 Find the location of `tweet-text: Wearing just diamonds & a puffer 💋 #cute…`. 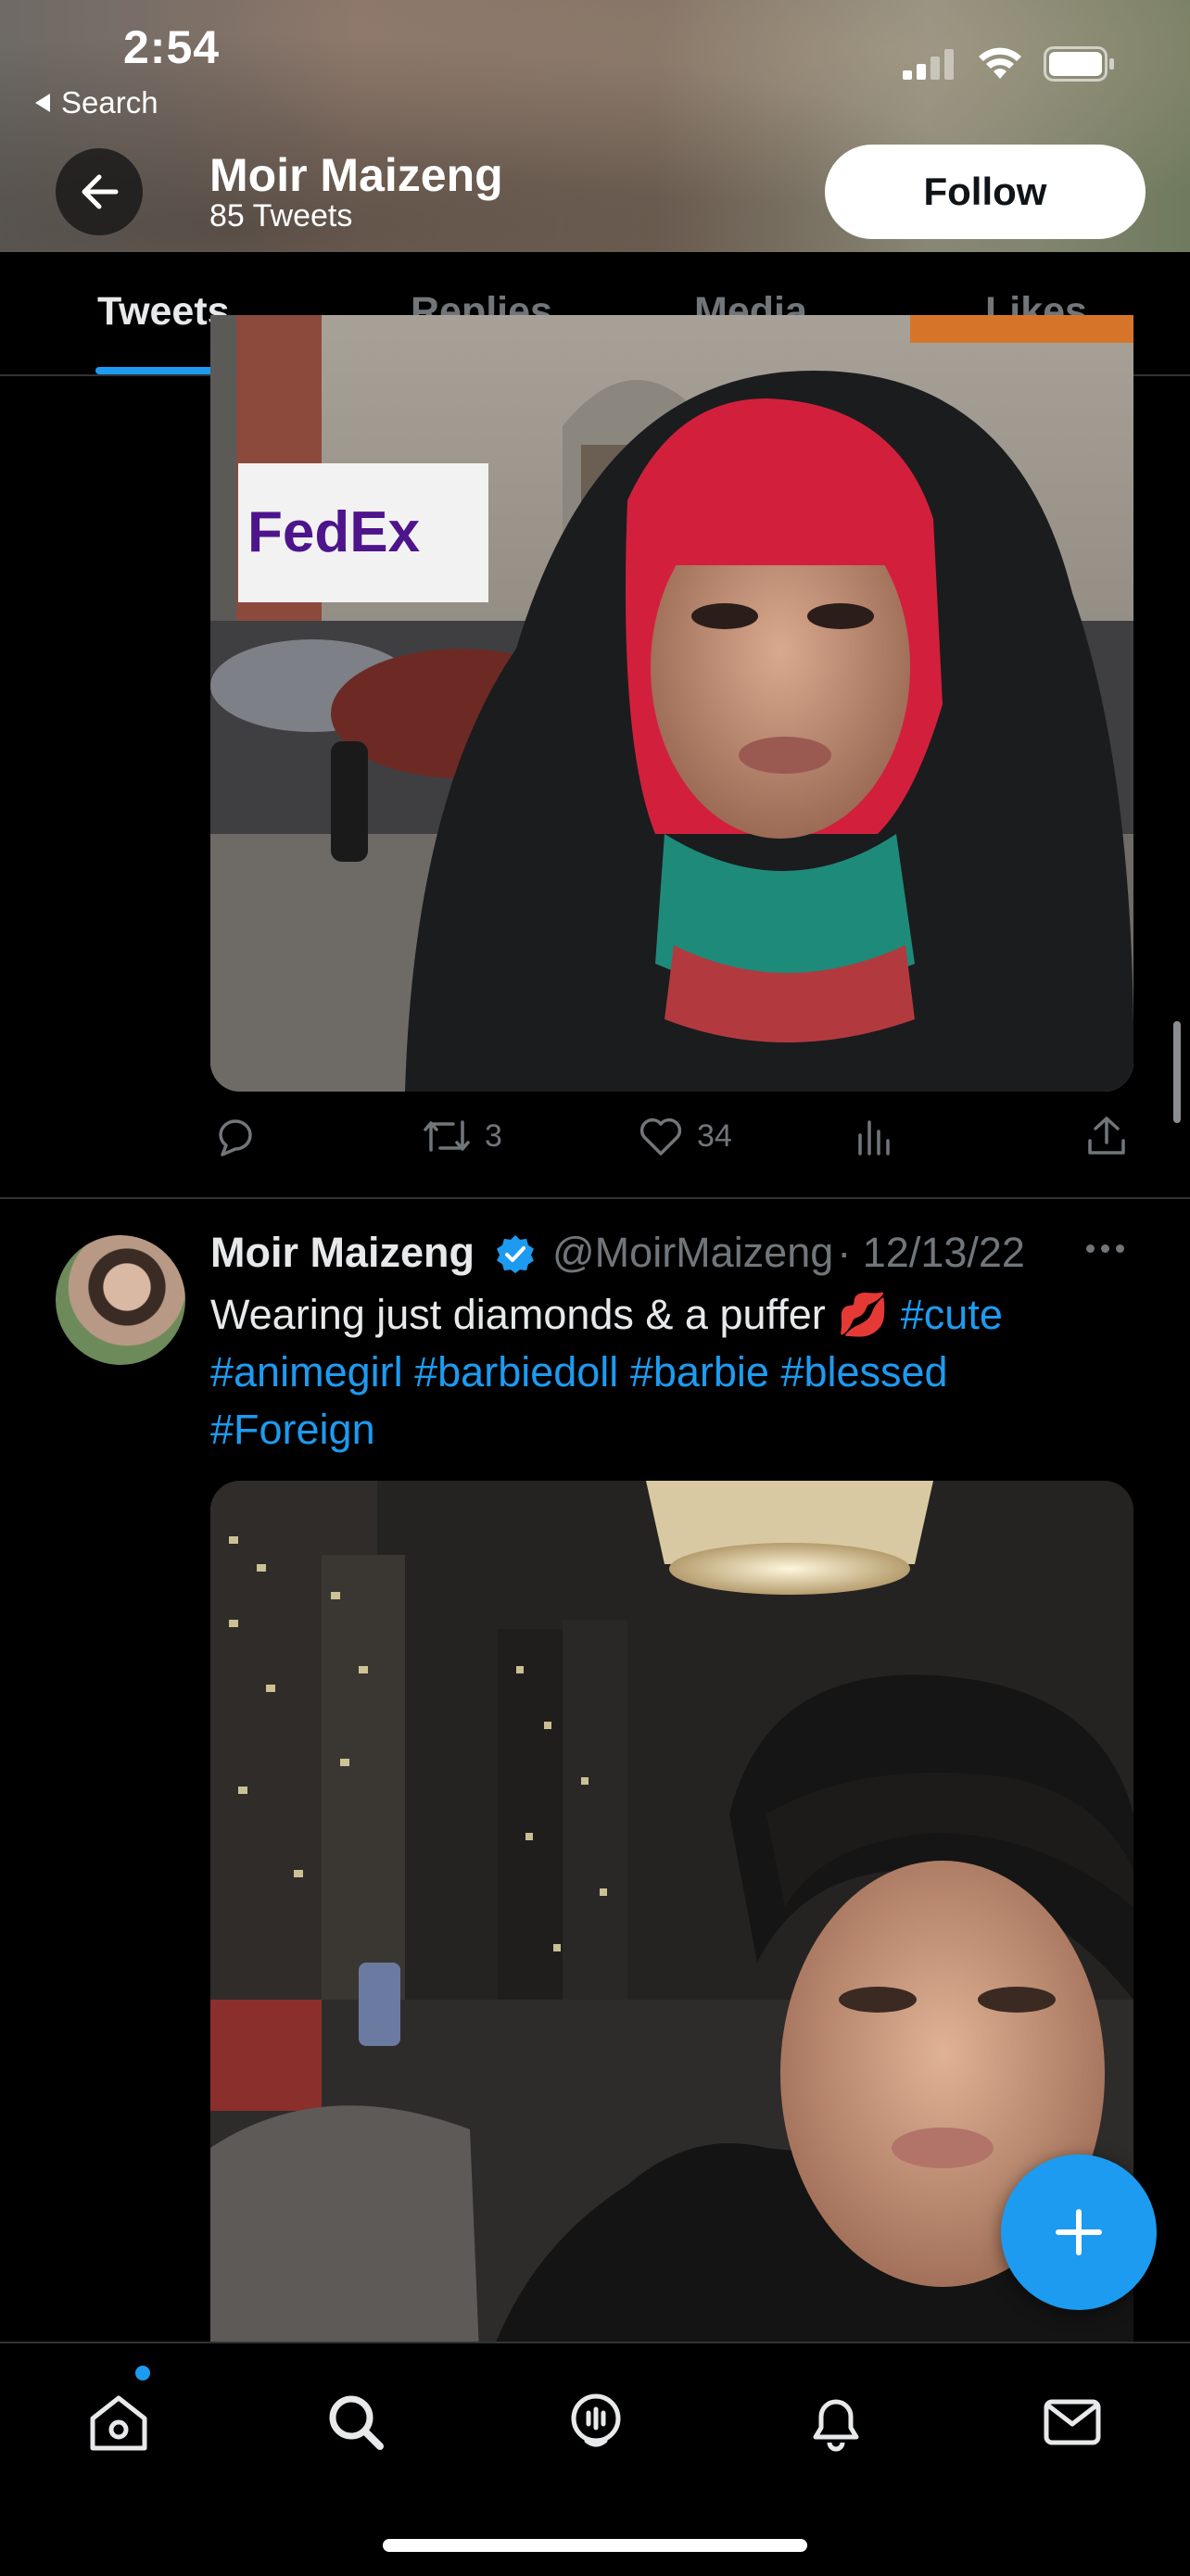

tweet-text: Wearing just diamonds & a puffer 💋 #cute… is located at coordinates (673, 1372).